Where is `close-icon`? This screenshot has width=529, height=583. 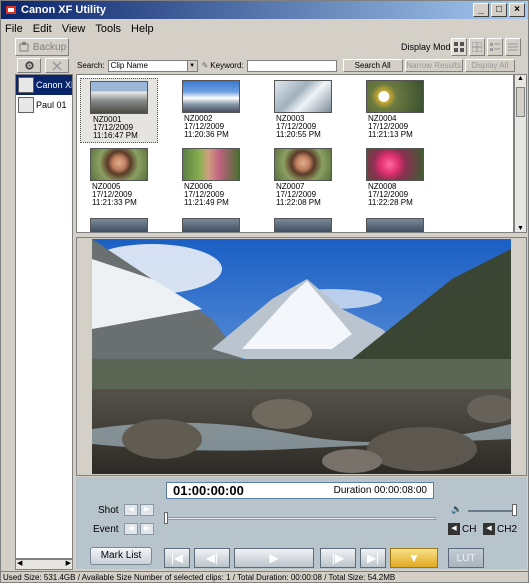 close-icon is located at coordinates (57, 65).